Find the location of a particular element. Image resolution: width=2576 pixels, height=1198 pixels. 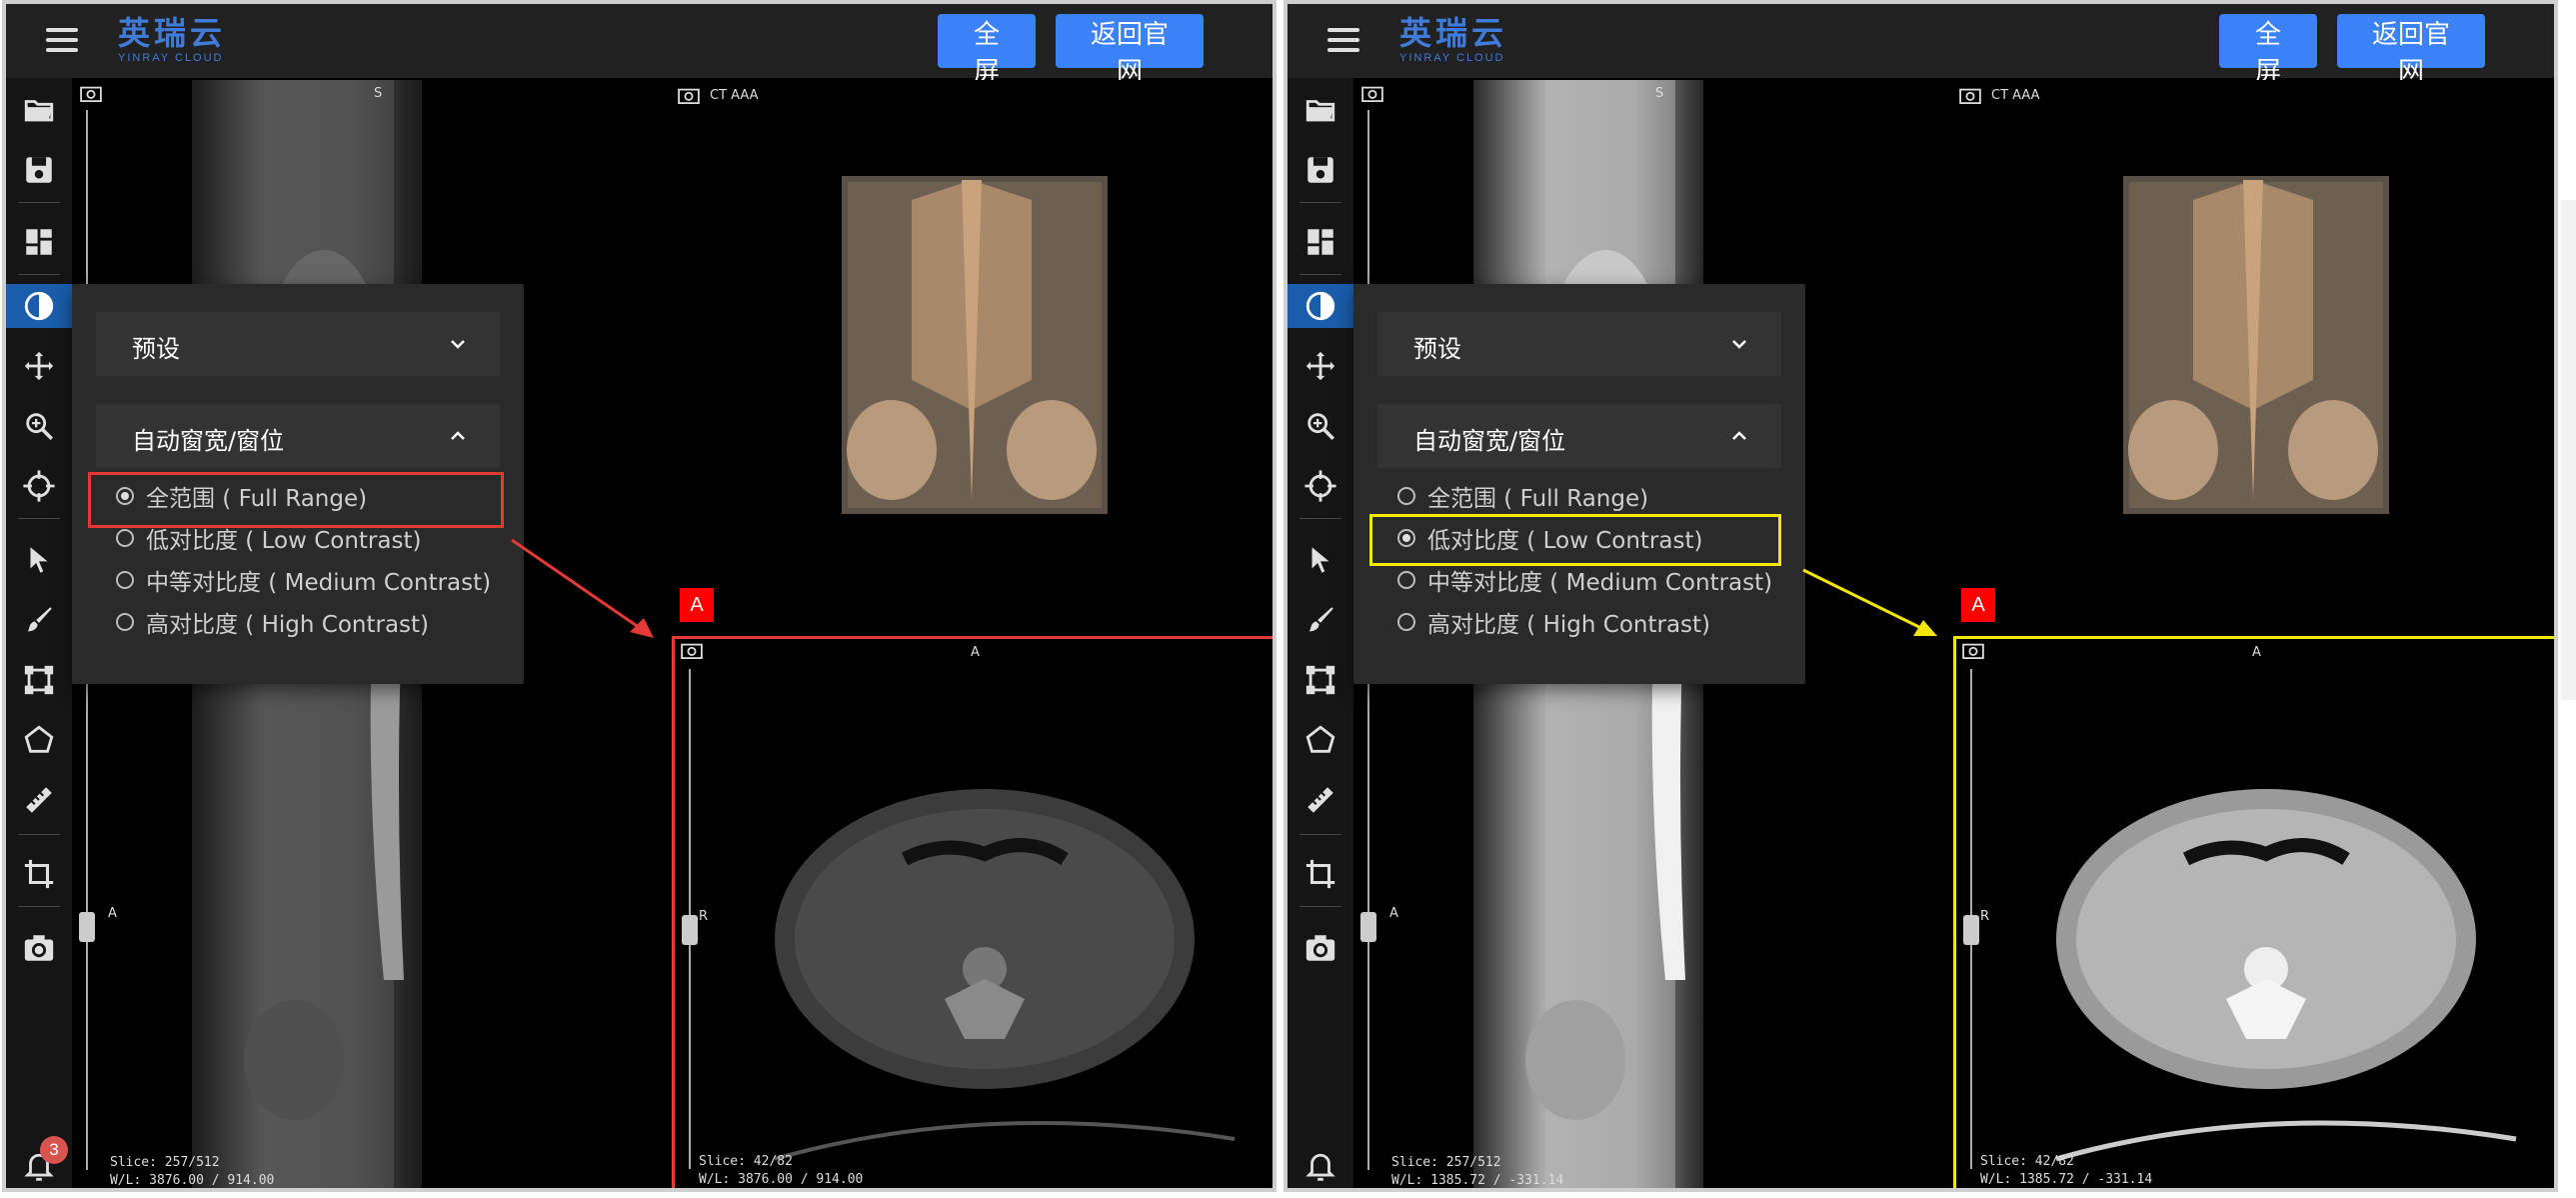

notification-bell-icon is located at coordinates (1320, 1167).